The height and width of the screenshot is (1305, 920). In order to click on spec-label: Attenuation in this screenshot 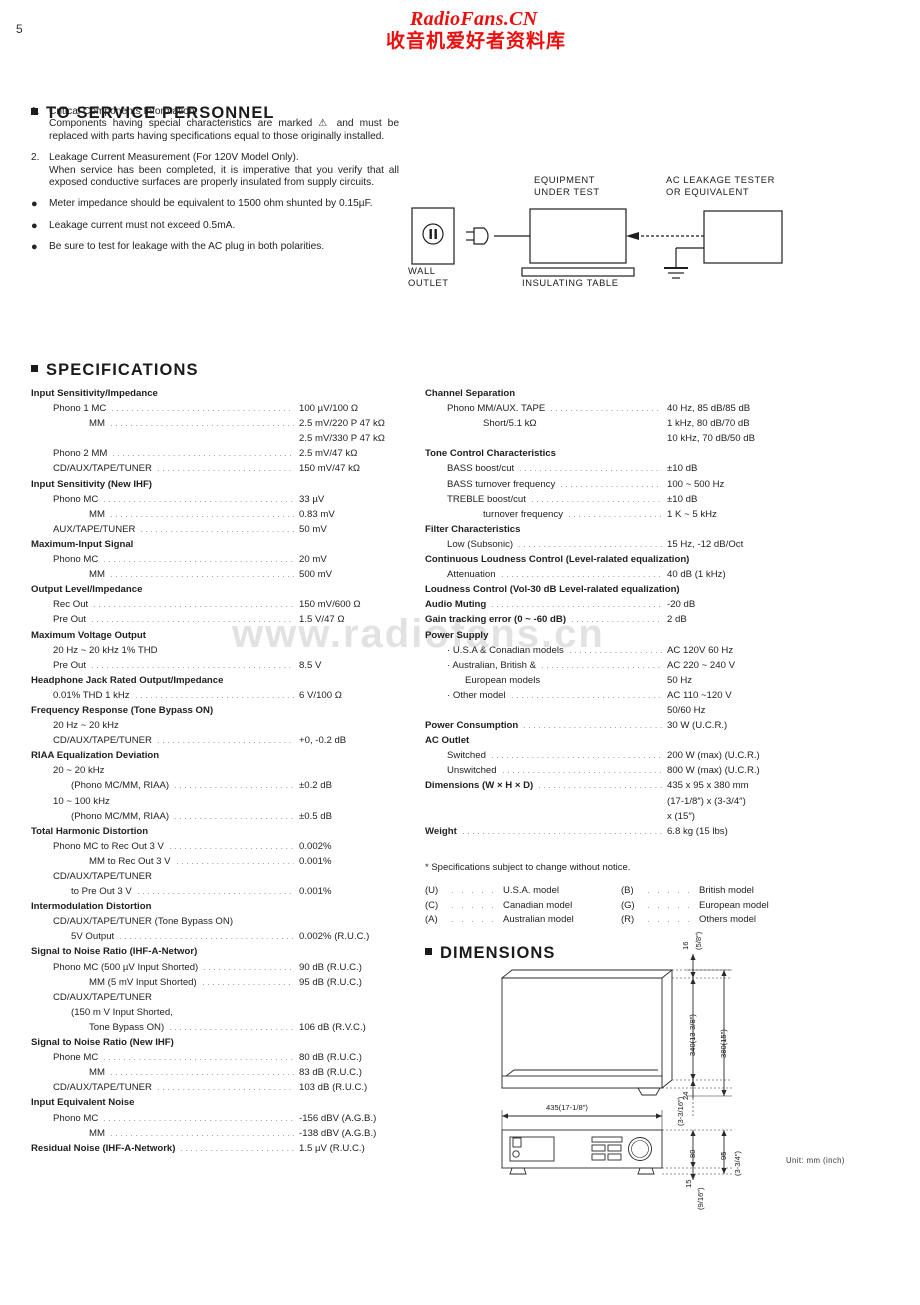, I will do `click(471, 575)`.